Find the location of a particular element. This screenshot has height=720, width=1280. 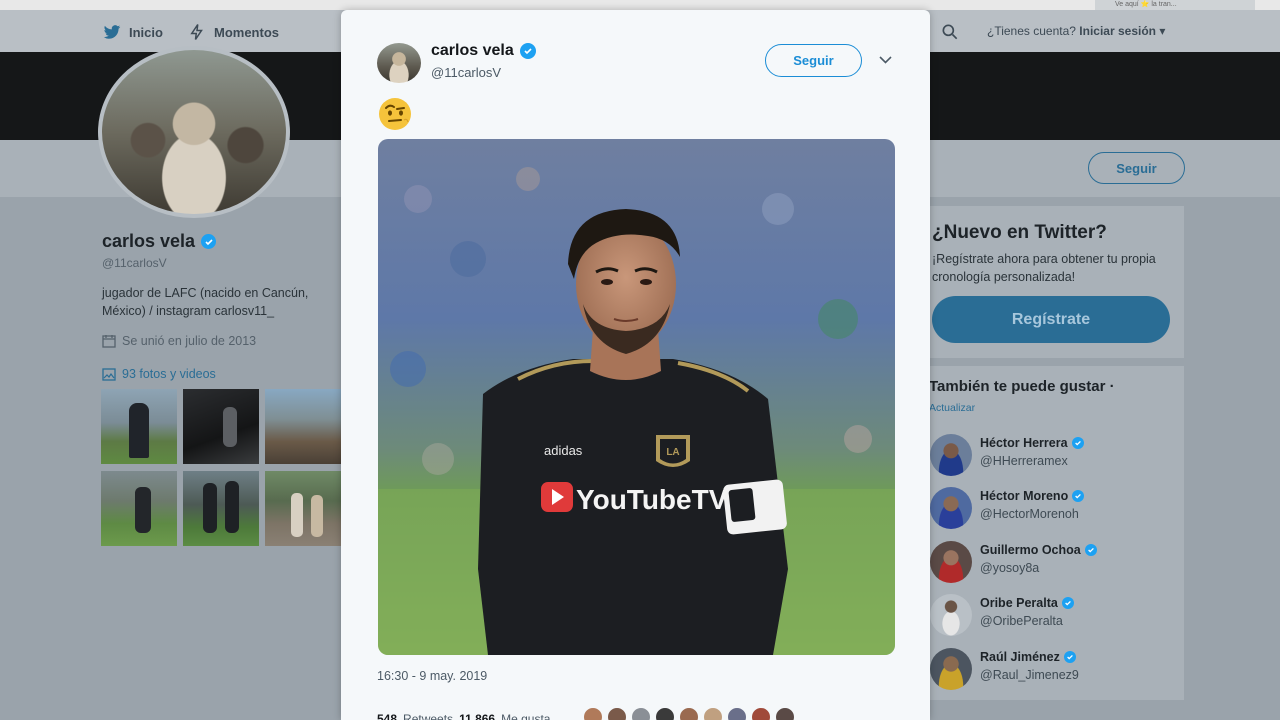

twitter-bird-icon is located at coordinates (112, 32).